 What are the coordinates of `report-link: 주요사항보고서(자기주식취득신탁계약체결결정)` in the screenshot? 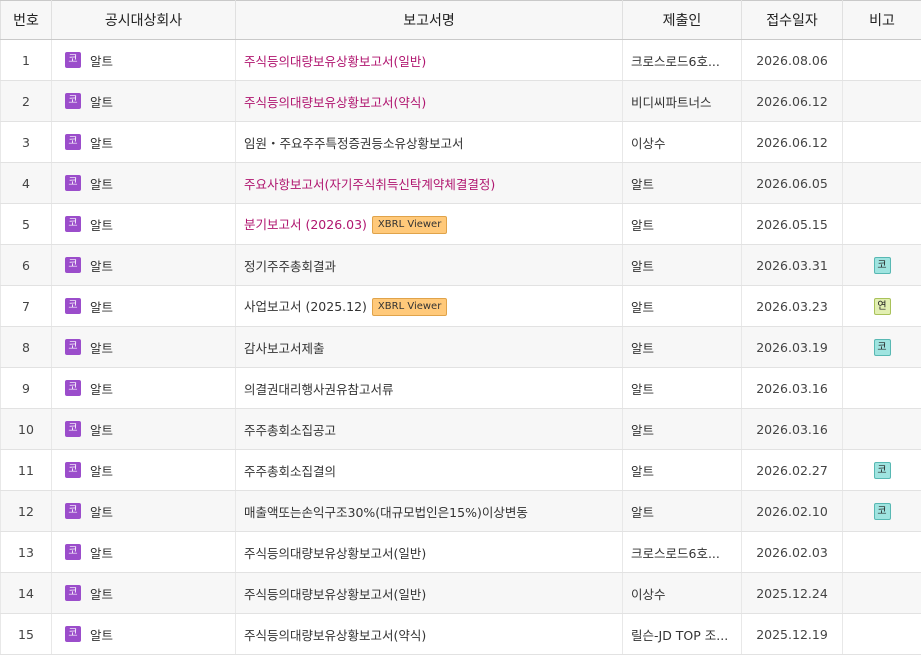 It's located at (369, 184).